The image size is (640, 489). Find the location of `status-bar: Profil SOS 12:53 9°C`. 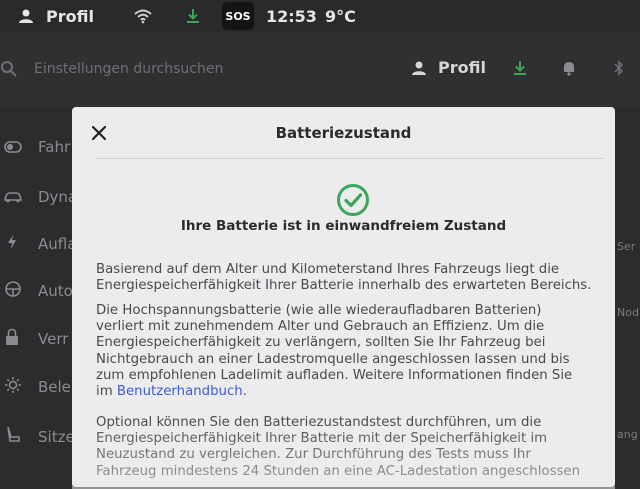

status-bar: Profil SOS 12:53 9°C is located at coordinates (320, 16).